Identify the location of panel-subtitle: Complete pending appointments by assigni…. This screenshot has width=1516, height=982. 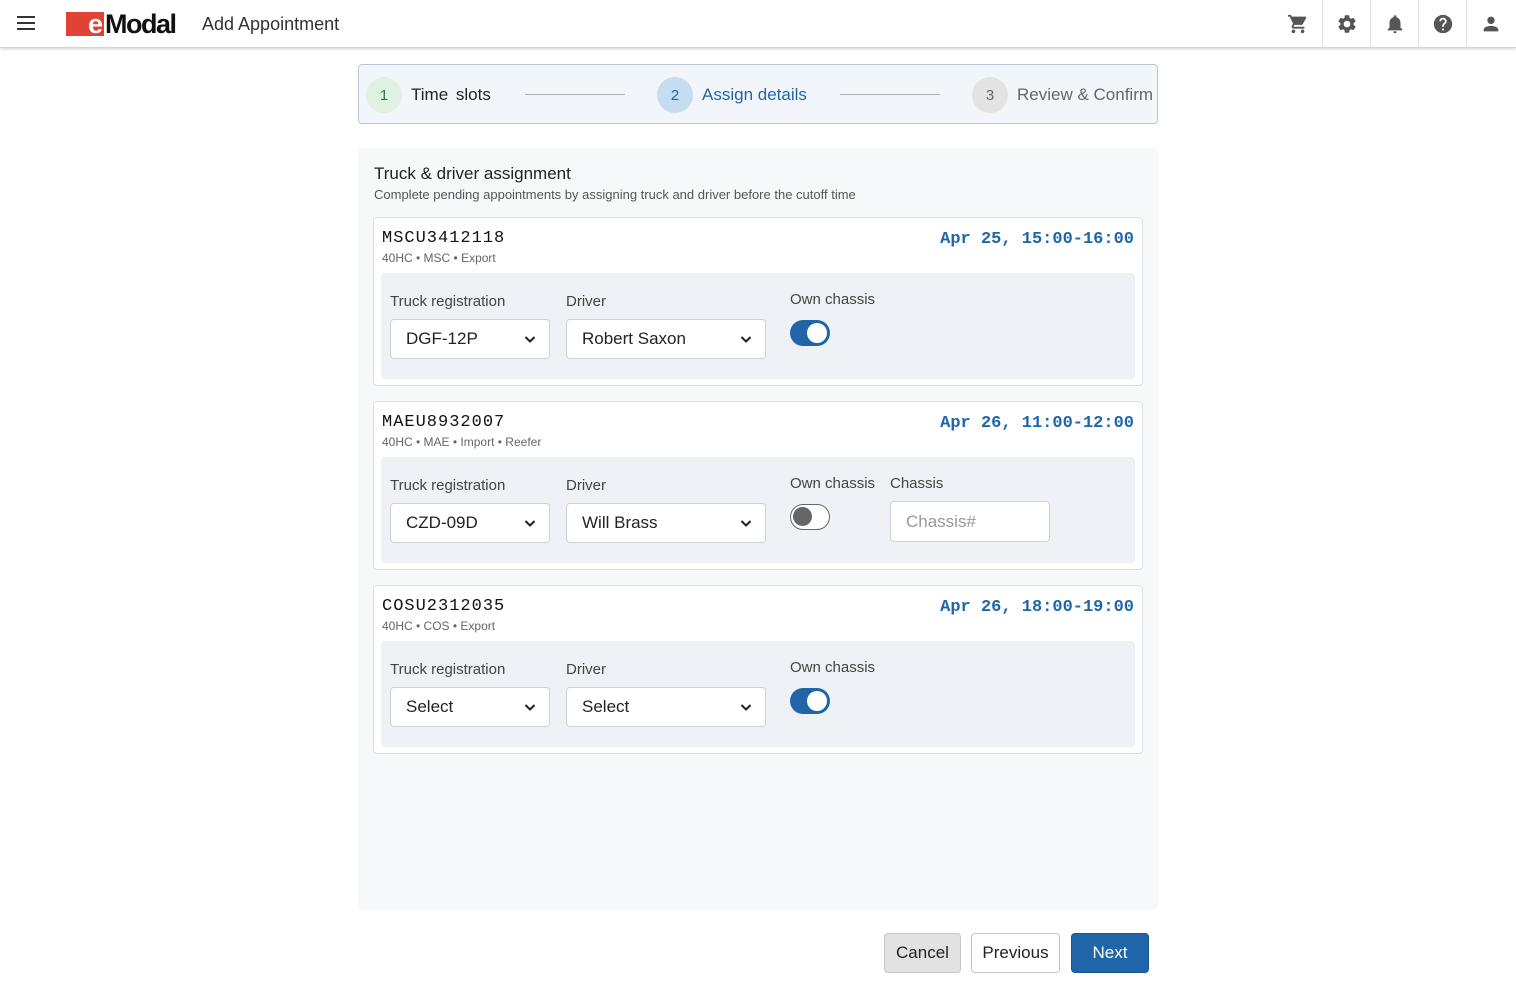
(615, 194).